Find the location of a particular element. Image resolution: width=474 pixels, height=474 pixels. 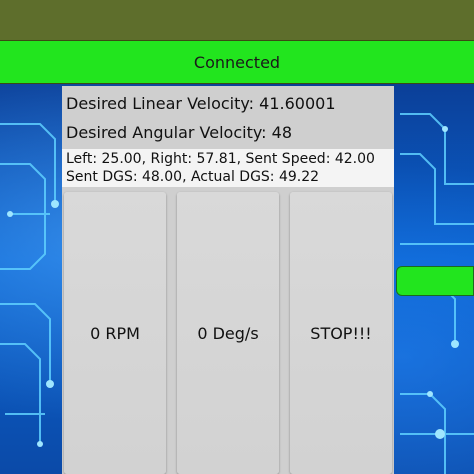

connection-status-bar: Connected is located at coordinates (237, 62).